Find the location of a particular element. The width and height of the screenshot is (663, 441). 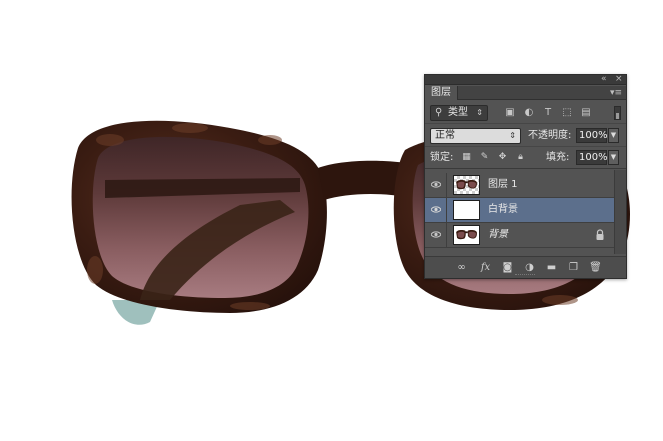

type-filter-icon: T is located at coordinates (548, 113).